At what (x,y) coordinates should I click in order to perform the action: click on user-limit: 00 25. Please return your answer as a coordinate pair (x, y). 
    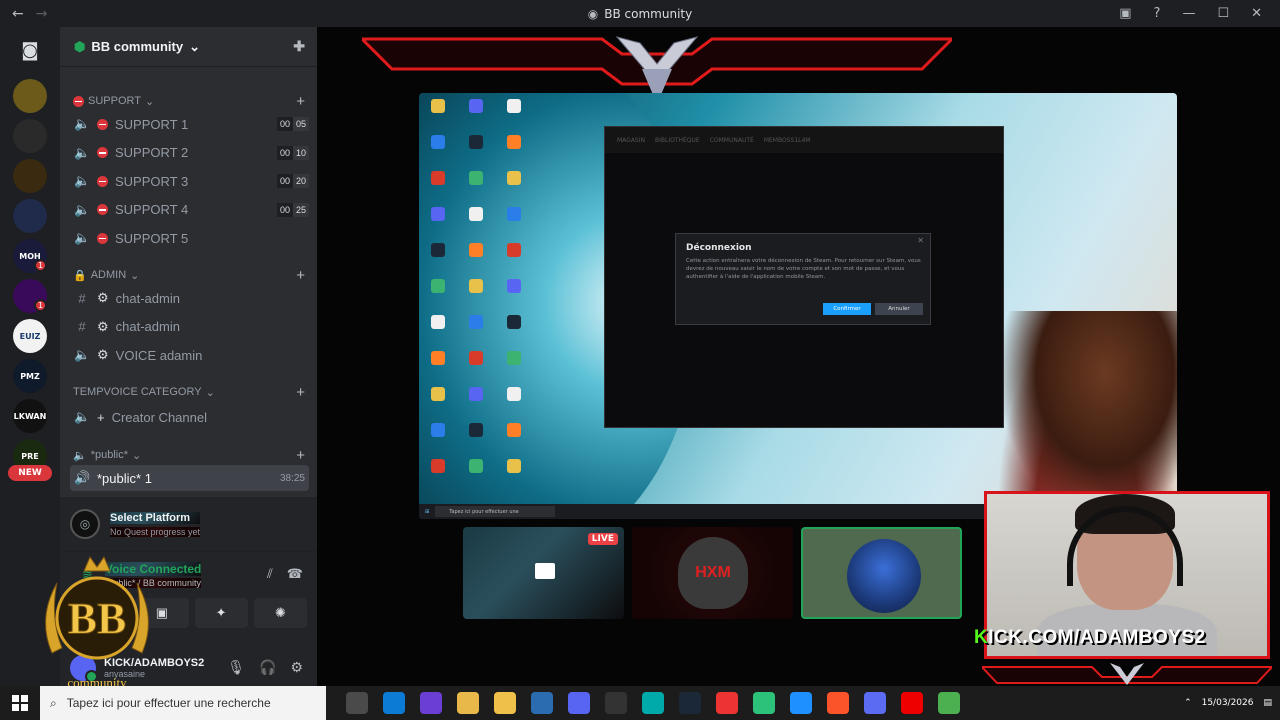
    Looking at the image, I should click on (292, 209).